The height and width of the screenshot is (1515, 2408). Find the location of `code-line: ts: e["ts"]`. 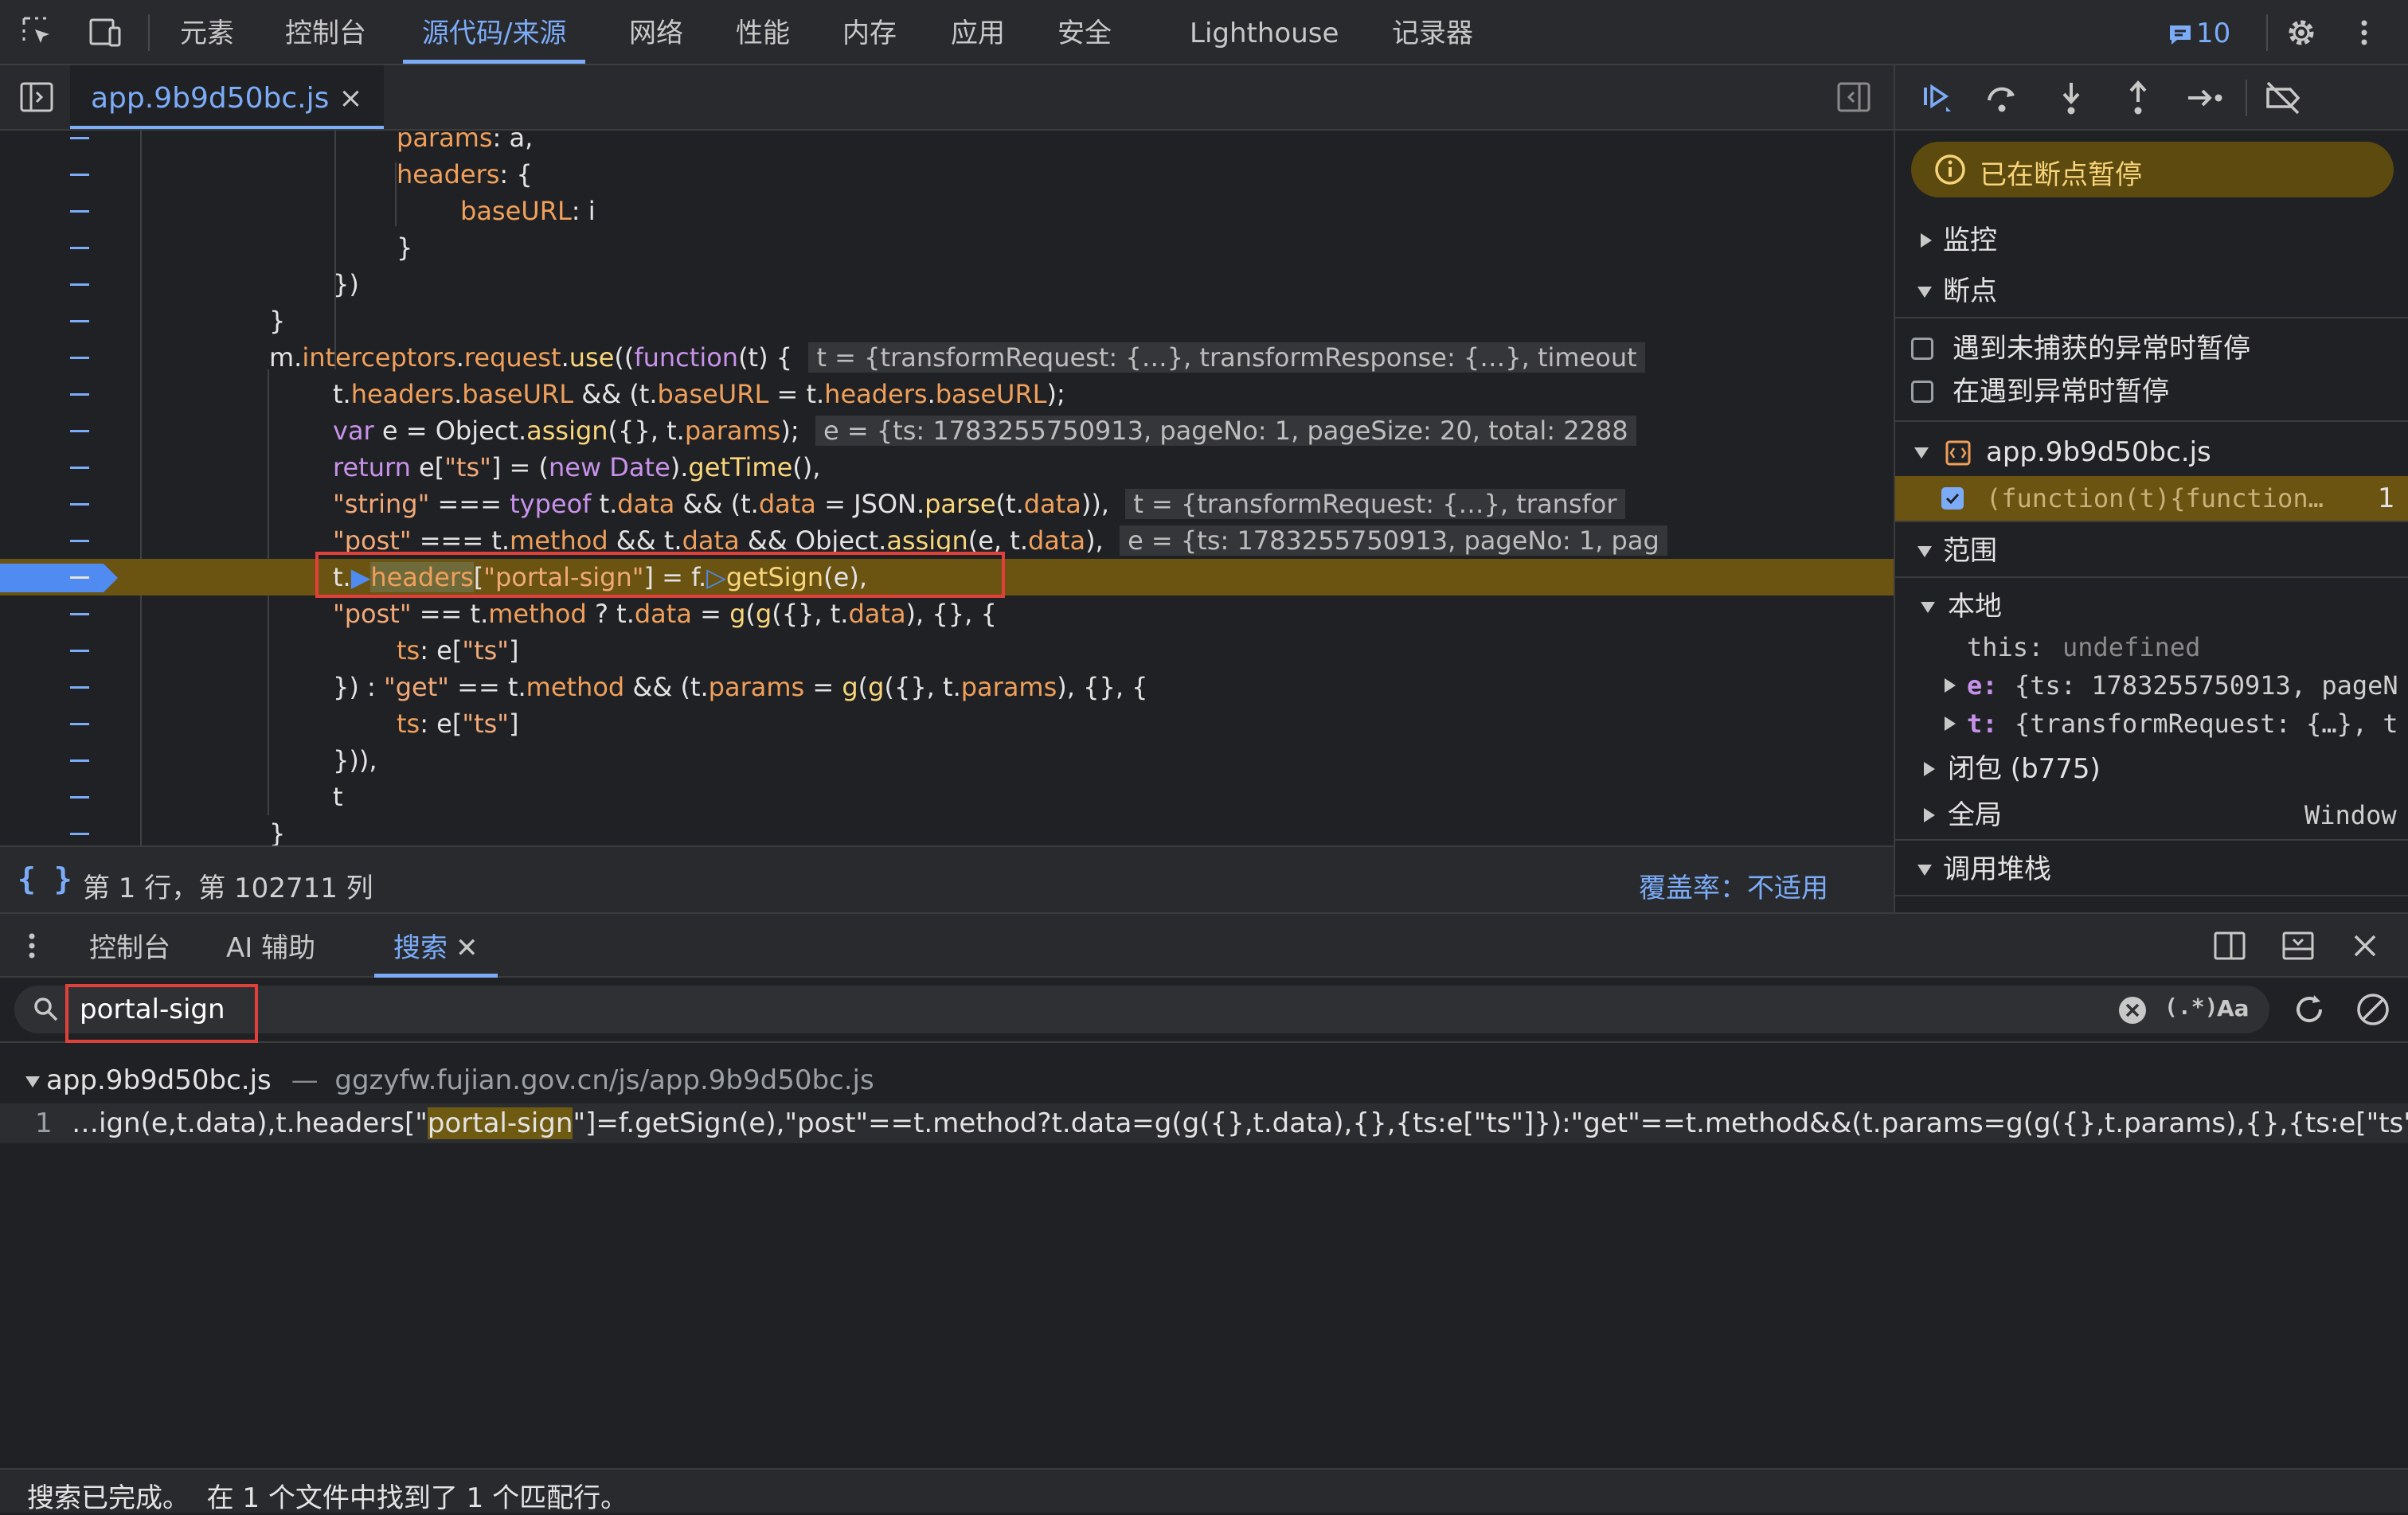

code-line: ts: e["ts"] is located at coordinates (947, 723).